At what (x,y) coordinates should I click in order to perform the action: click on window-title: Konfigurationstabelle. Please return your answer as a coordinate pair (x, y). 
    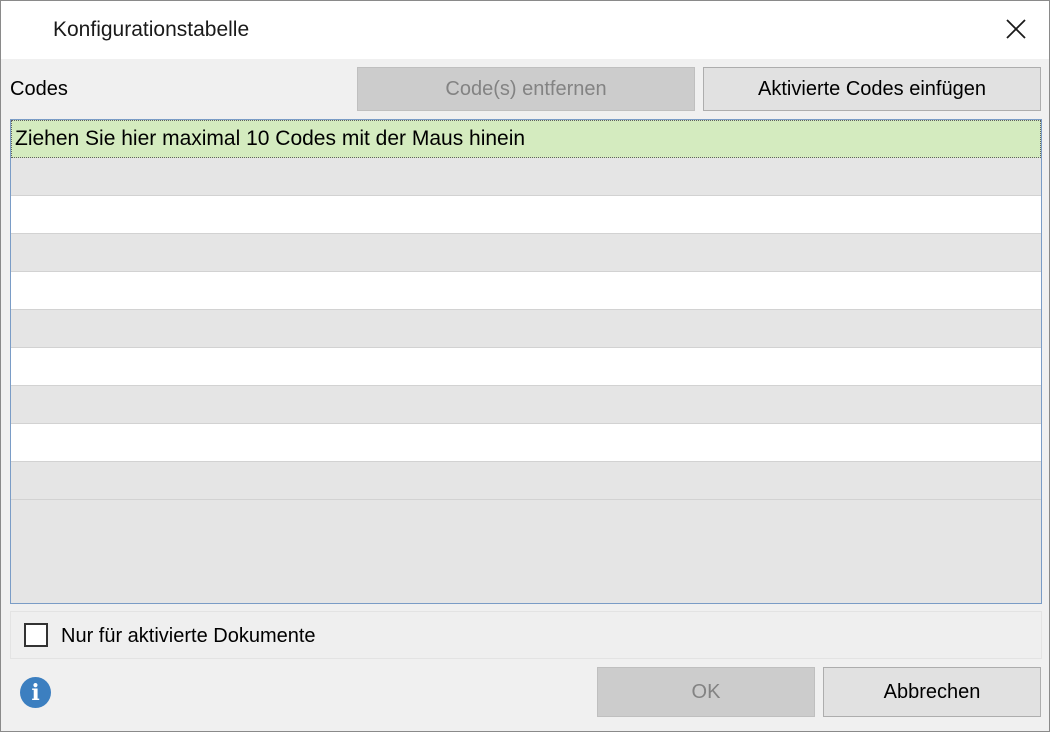
    Looking at the image, I should click on (151, 29).